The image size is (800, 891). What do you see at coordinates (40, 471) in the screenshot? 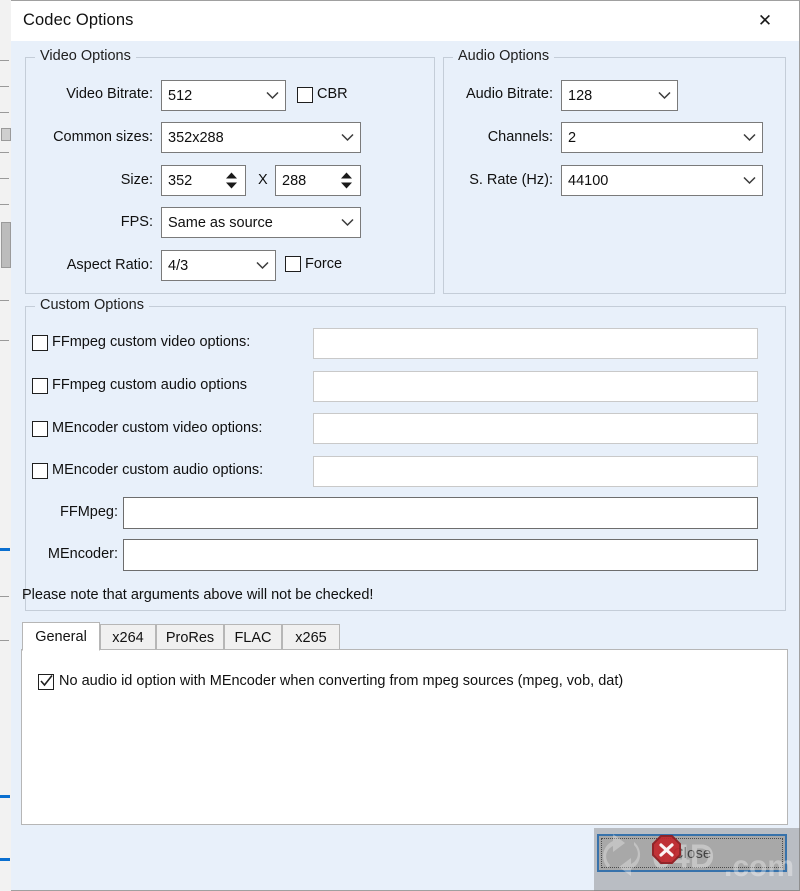
I see `mencoder-audio-checkbox` at bounding box center [40, 471].